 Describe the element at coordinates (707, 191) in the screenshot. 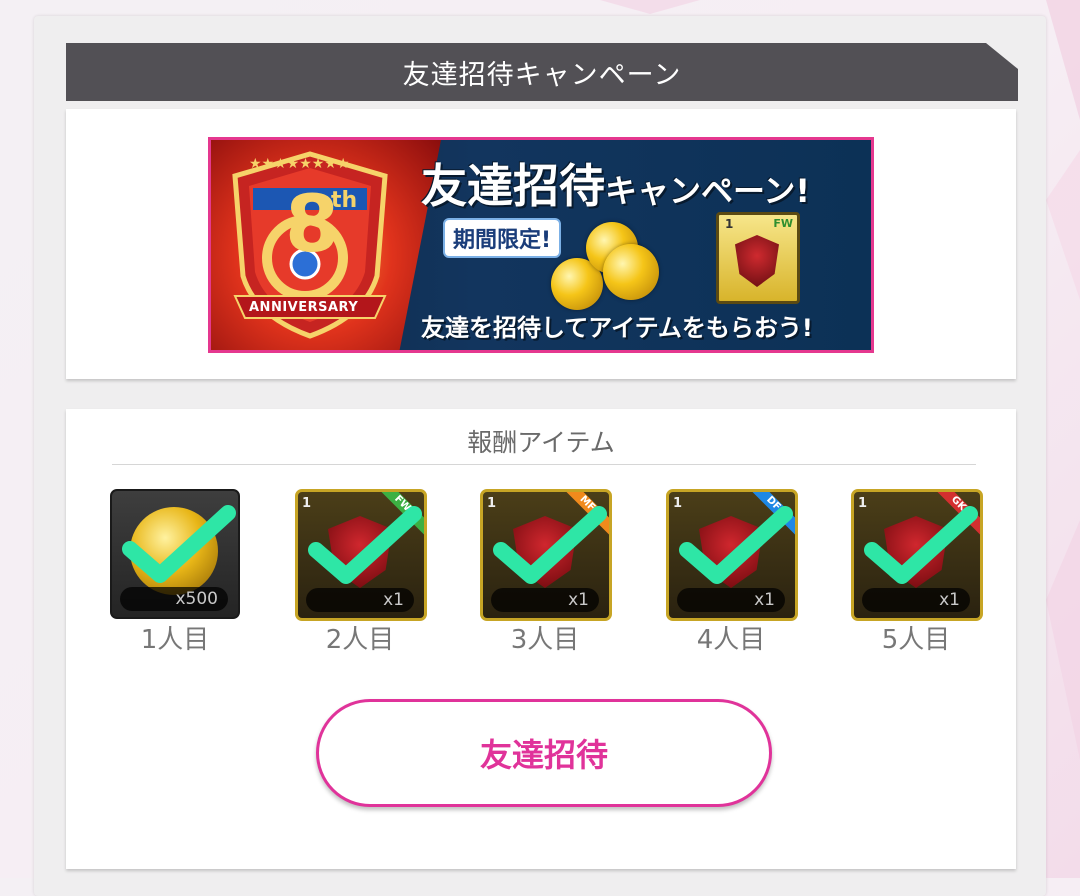

I see `banner-title-small: キャンペーン!` at that location.